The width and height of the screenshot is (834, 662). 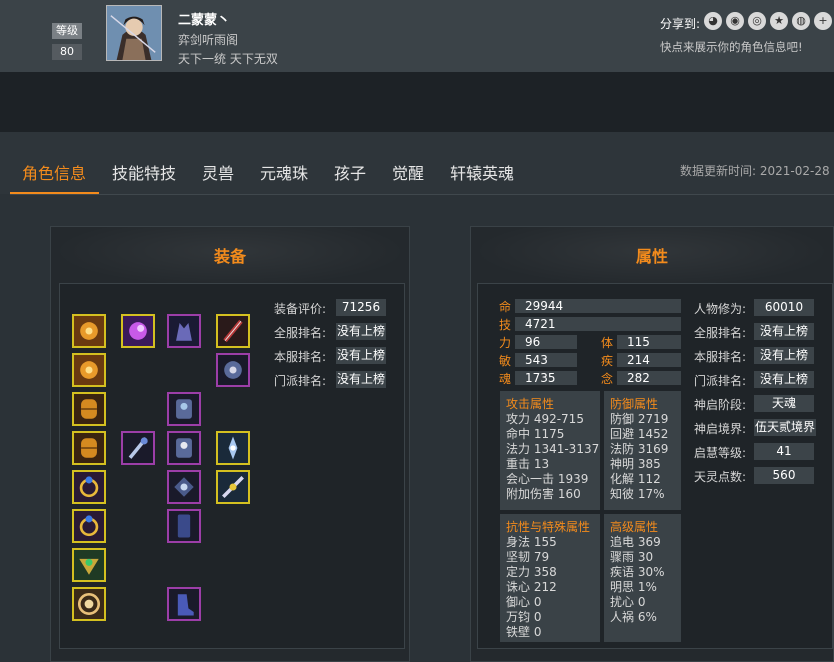 What do you see at coordinates (757, 21) in the screenshot?
I see `weibo-icon: ◎` at bounding box center [757, 21].